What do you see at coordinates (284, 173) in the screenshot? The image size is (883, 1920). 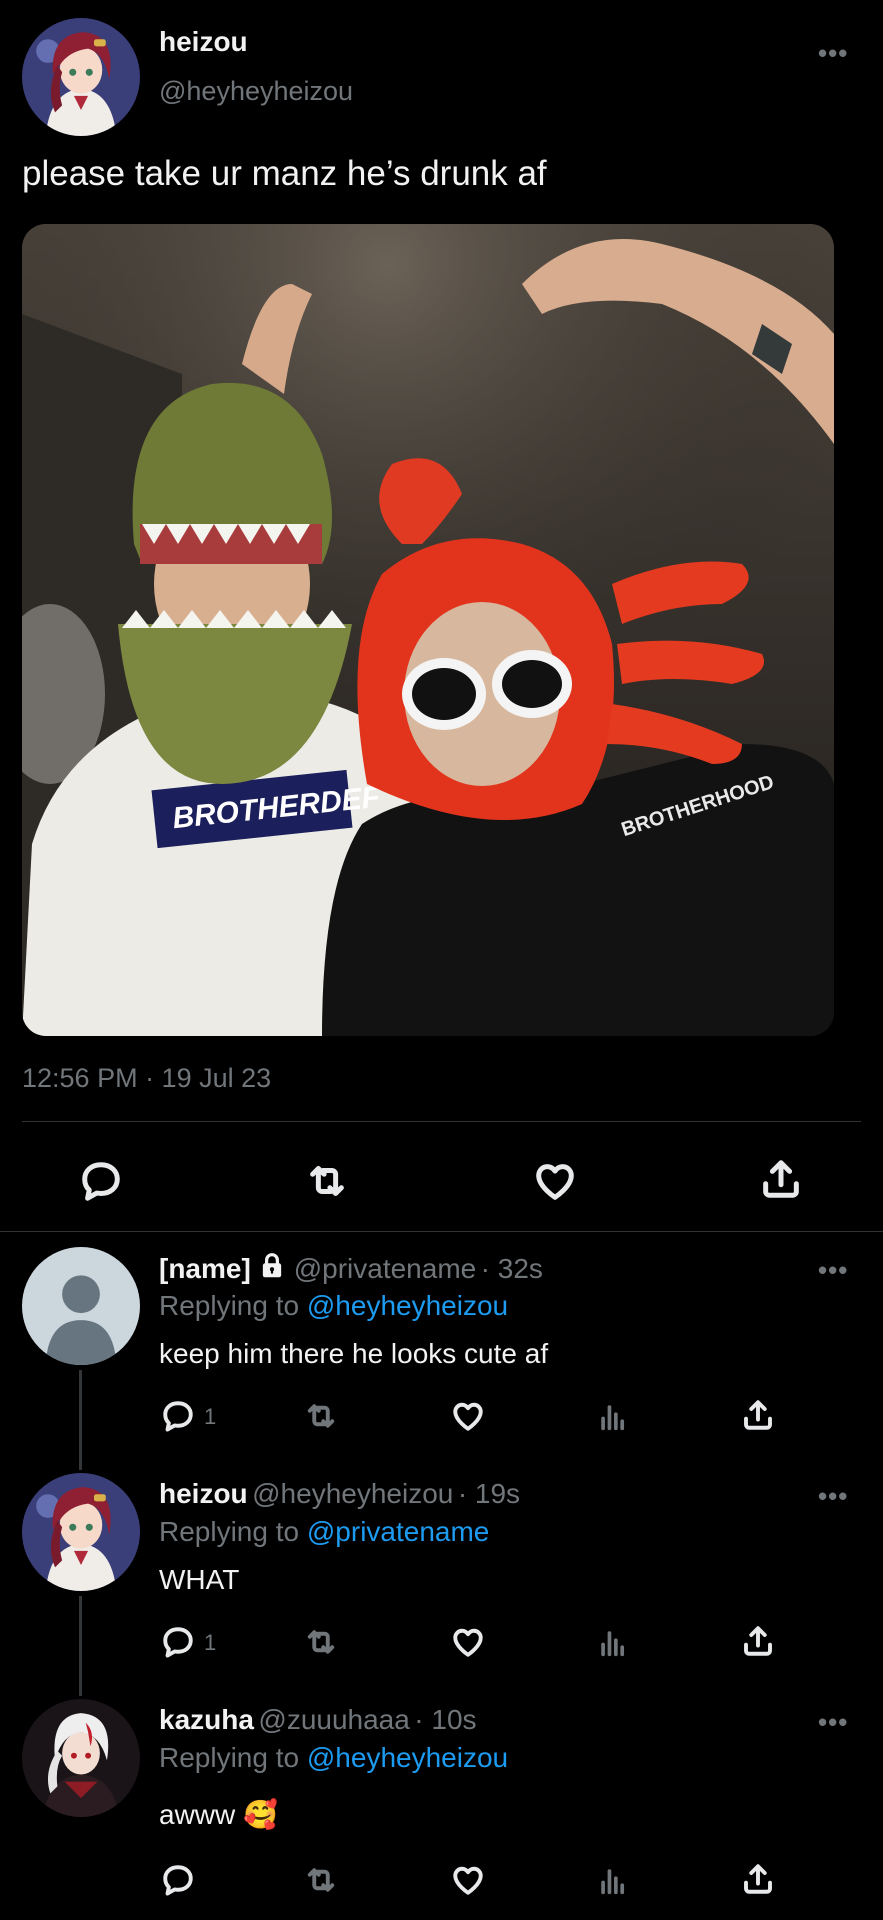 I see `tweet-text: please take ur manz he’s drunk af` at bounding box center [284, 173].